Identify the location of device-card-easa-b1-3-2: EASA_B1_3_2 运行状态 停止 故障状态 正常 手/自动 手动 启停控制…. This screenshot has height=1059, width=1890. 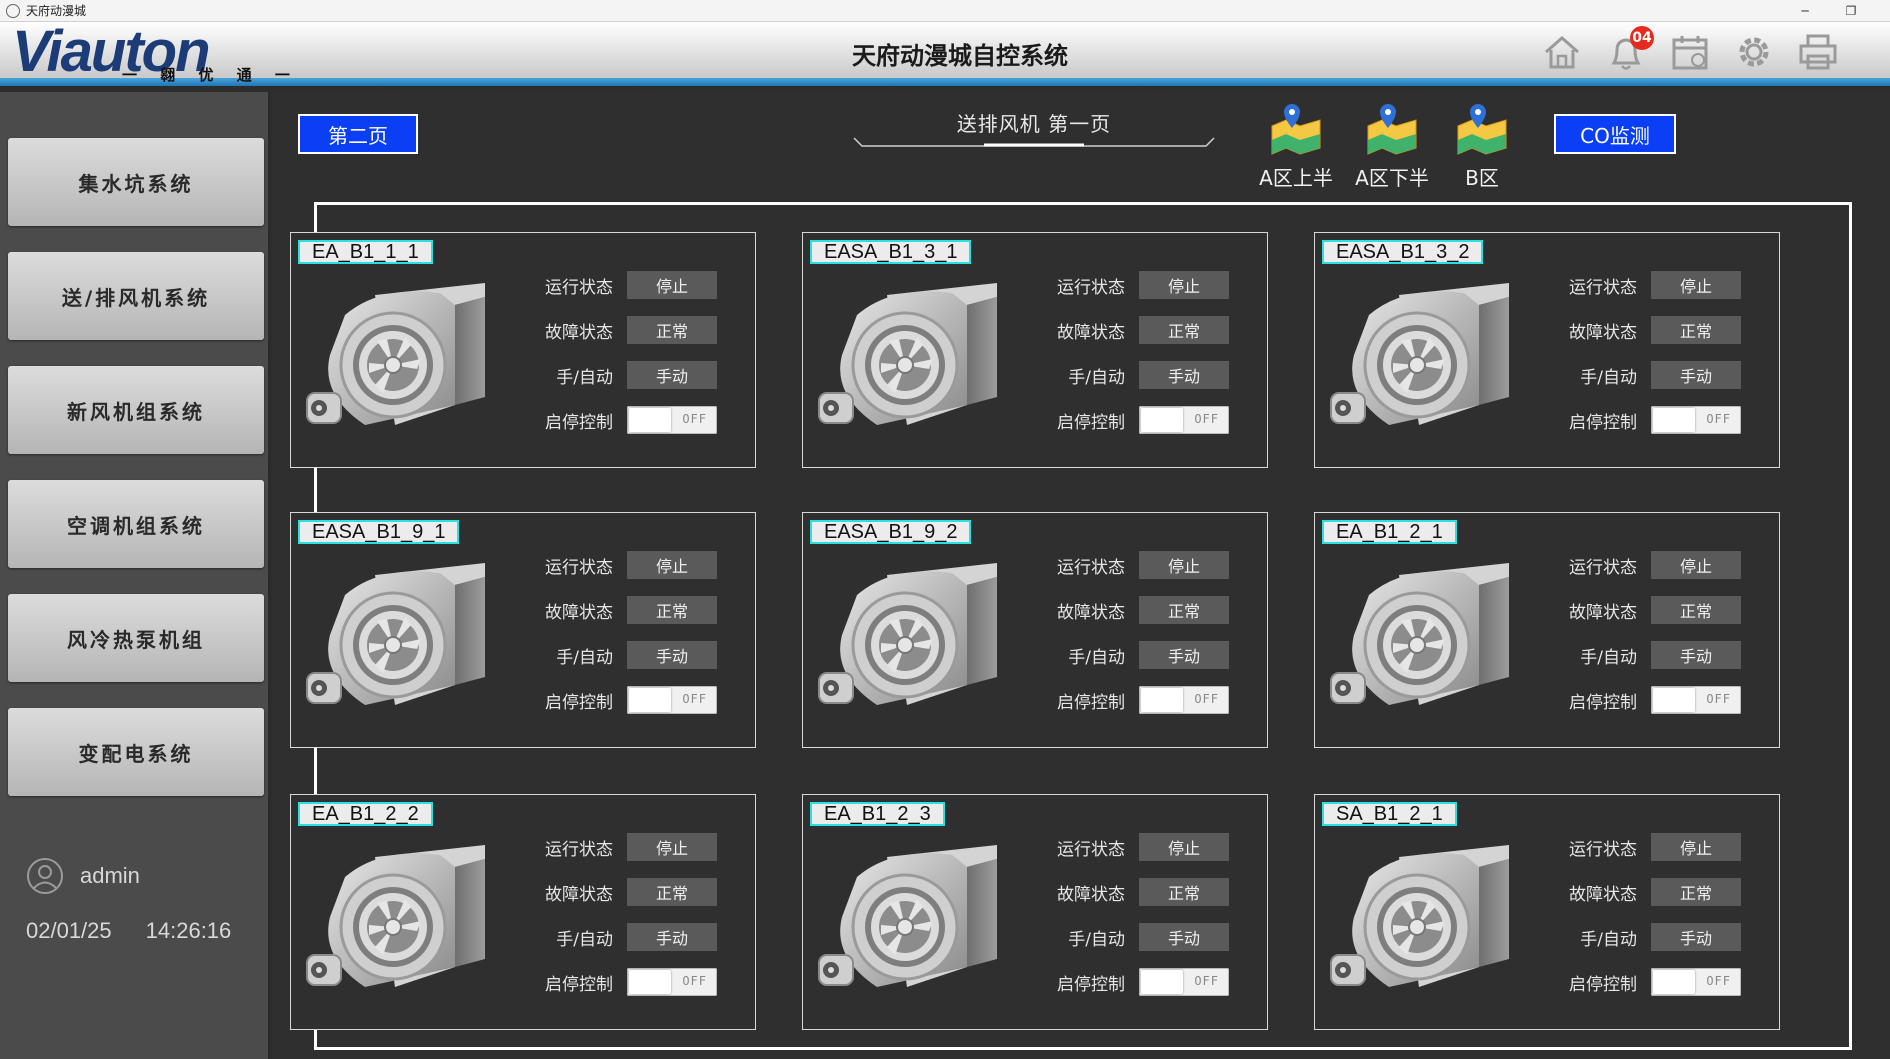
(1547, 350).